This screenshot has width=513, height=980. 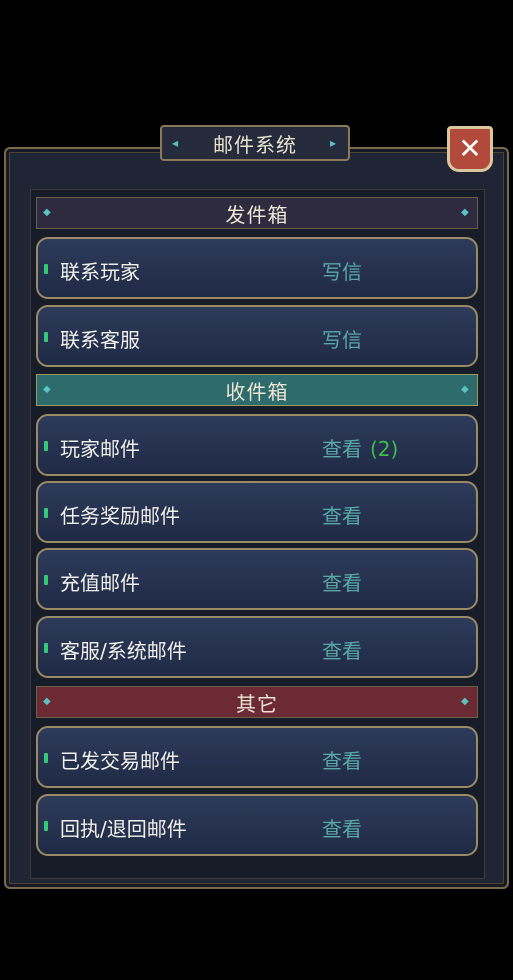 I want to click on row-label: 充值邮件, so click(x=100, y=583).